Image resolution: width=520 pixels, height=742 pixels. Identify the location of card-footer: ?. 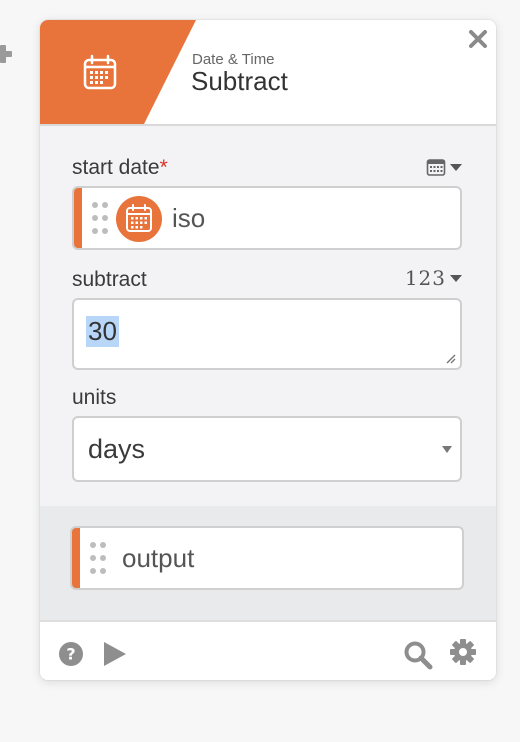
(268, 650).